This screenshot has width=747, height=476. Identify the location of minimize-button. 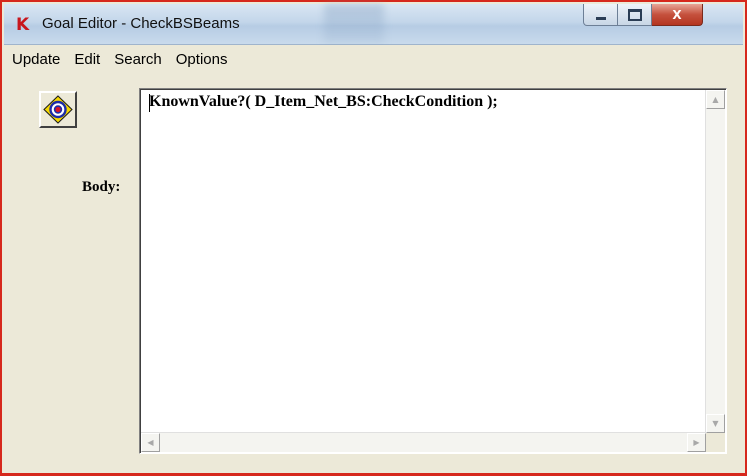
(600, 15).